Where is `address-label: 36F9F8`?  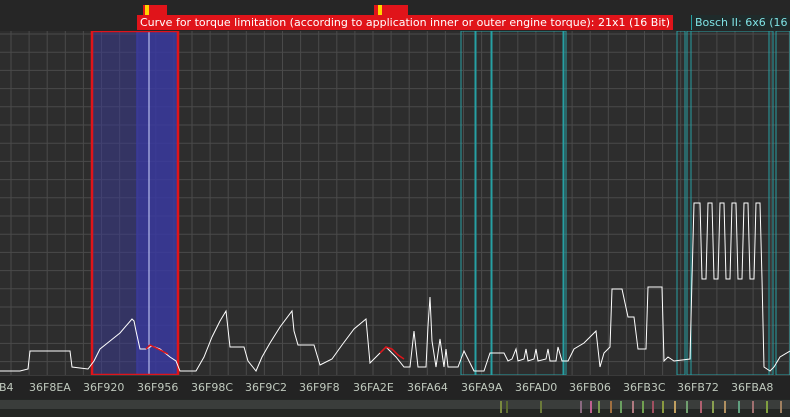
address-label: 36F9F8 is located at coordinates (319, 387).